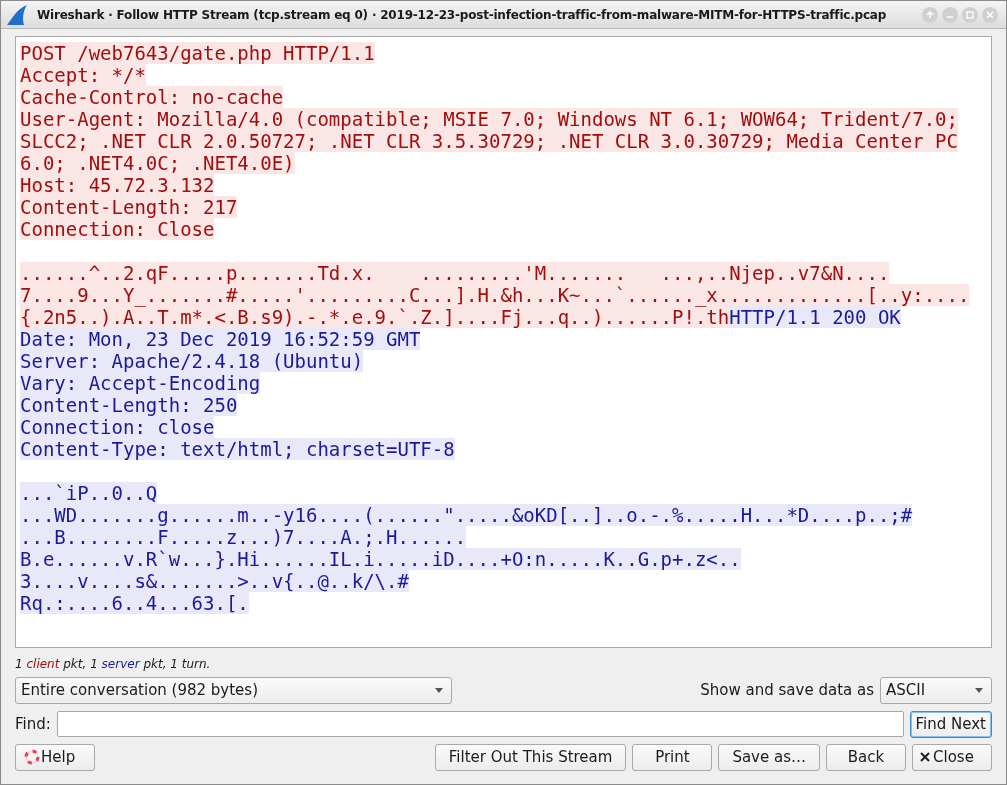 The height and width of the screenshot is (785, 1007). What do you see at coordinates (117, 229) in the screenshot?
I see `client-data-text: Connection: Close` at bounding box center [117, 229].